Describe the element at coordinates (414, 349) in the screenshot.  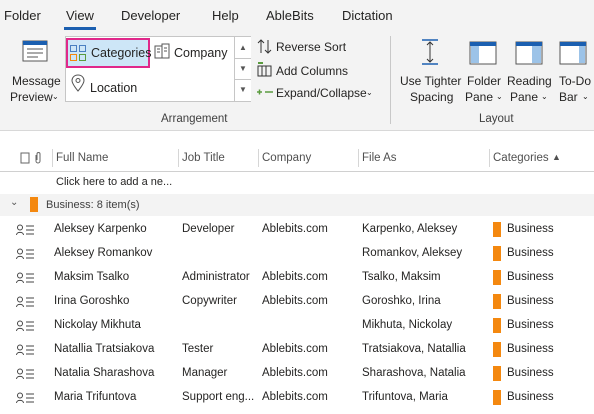
I see `cell-file-as: Tratsiakova, Natallia` at that location.